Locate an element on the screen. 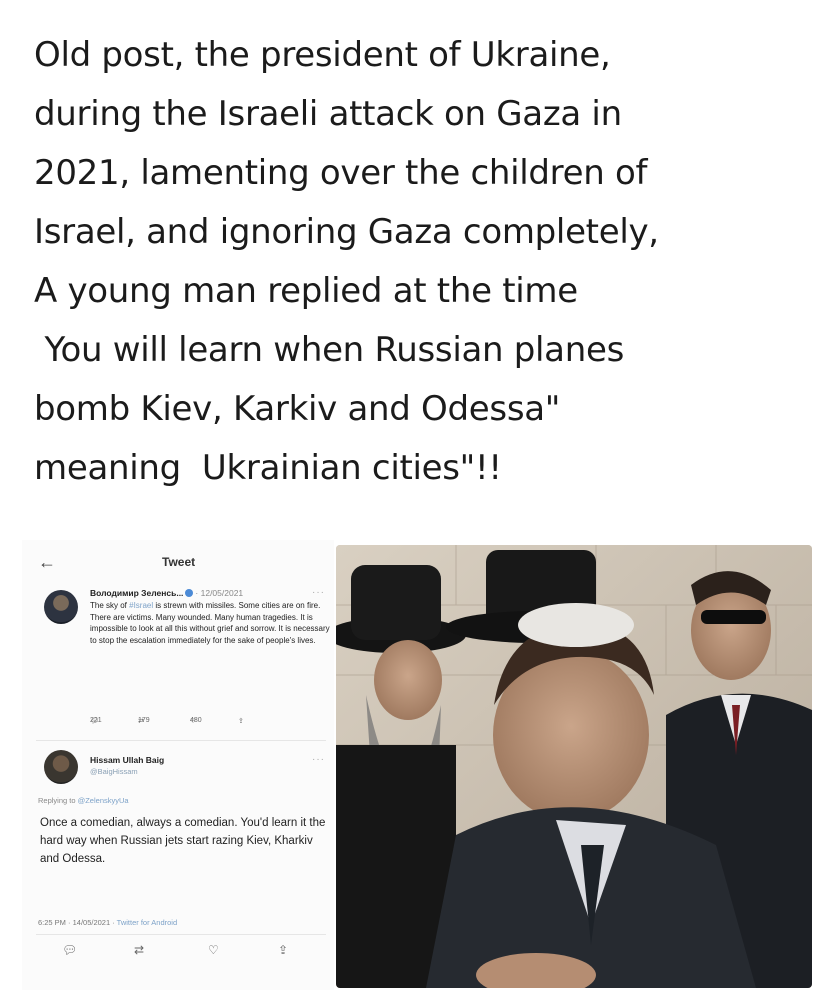 Image resolution: width=827 pixels, height=1000 pixels. tweet-date: · 12/05/2021 is located at coordinates (219, 593).